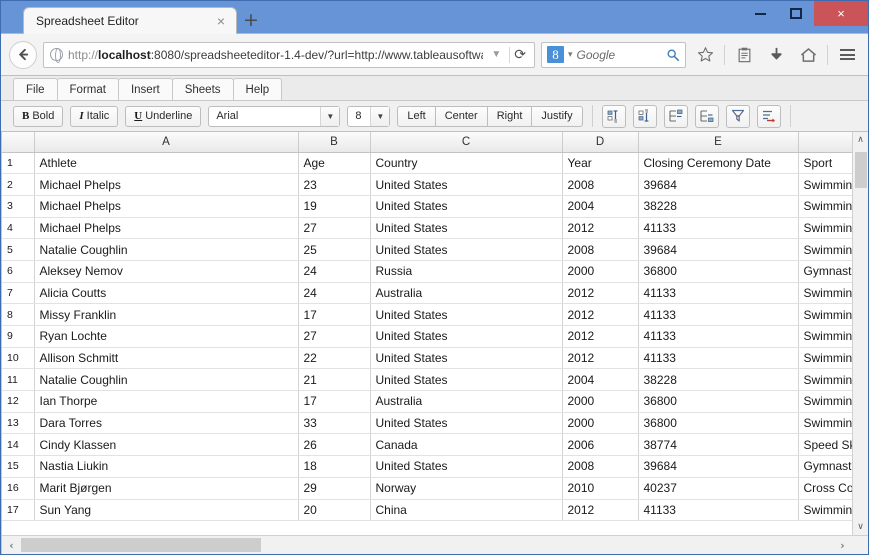 The width and height of the screenshot is (869, 555). What do you see at coordinates (744, 55) in the screenshot?
I see `reading-list-button` at bounding box center [744, 55].